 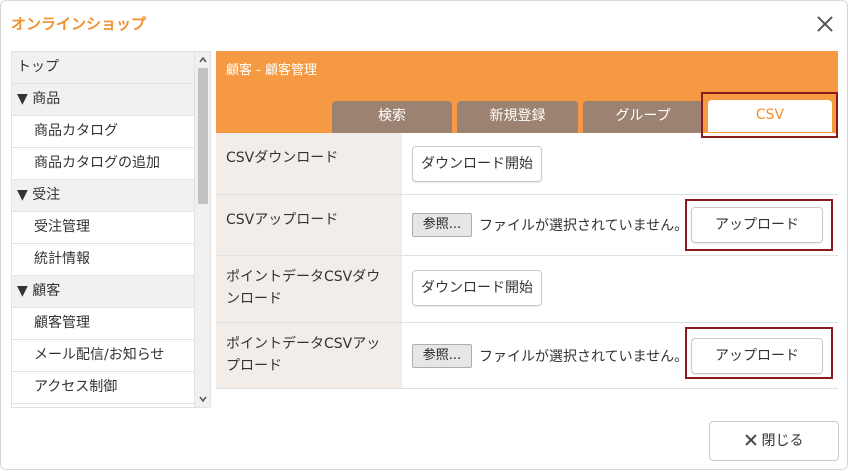 I want to click on sidebar-item-product-catalog: 商品カタログ, so click(x=103, y=132).